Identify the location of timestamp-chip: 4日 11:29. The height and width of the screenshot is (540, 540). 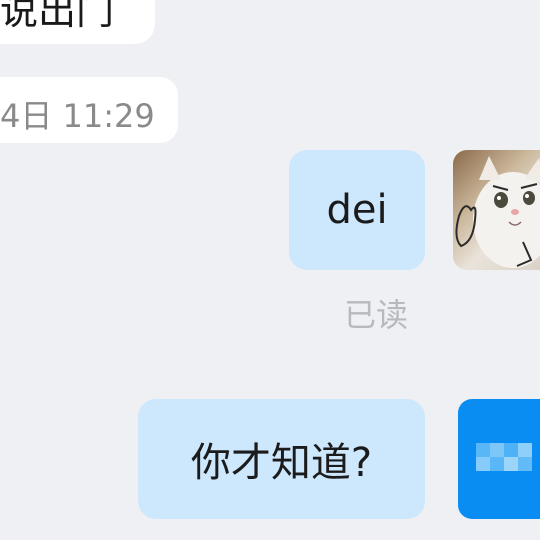
(89, 110).